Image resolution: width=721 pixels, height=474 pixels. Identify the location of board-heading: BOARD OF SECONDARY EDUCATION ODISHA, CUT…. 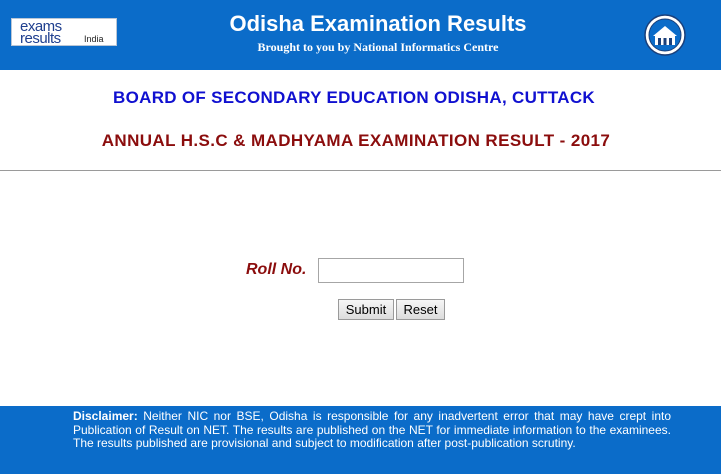
(354, 97).